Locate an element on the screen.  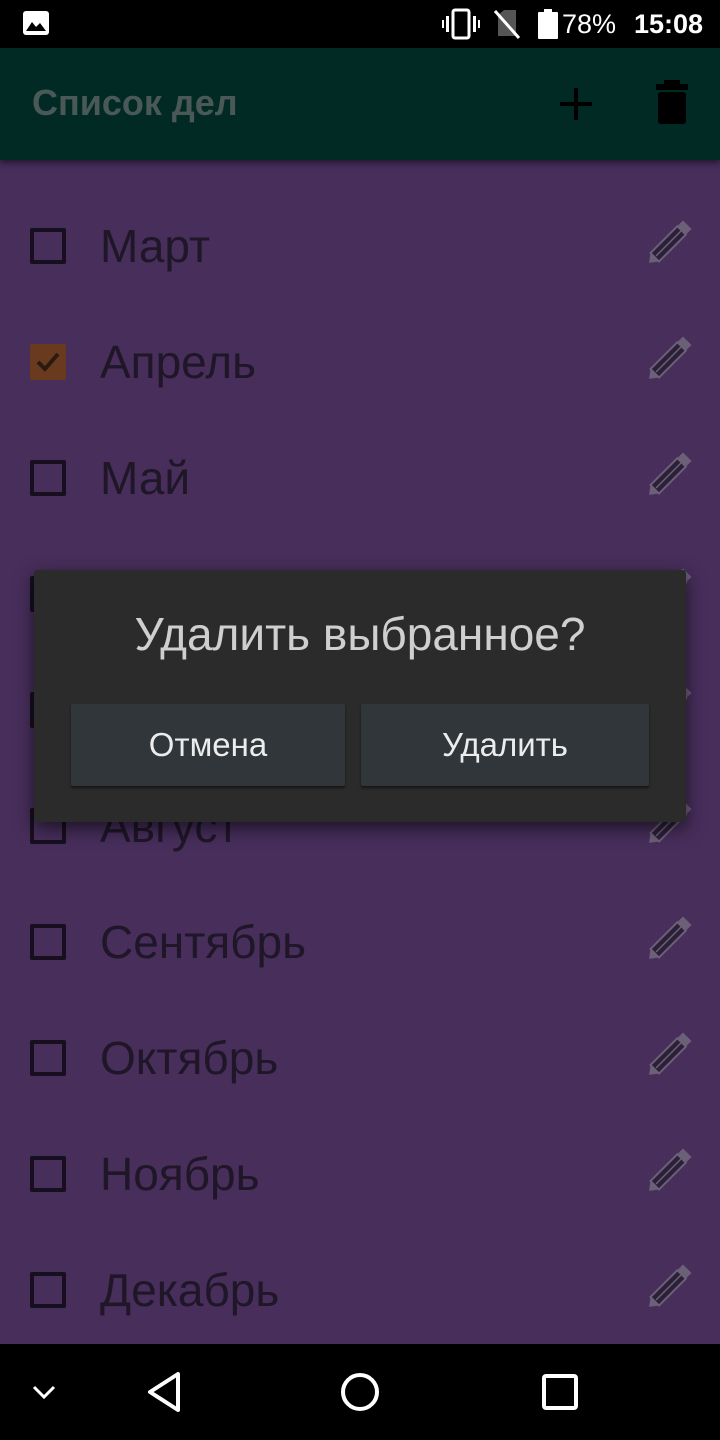
navigation-bar is located at coordinates (360, 1392).